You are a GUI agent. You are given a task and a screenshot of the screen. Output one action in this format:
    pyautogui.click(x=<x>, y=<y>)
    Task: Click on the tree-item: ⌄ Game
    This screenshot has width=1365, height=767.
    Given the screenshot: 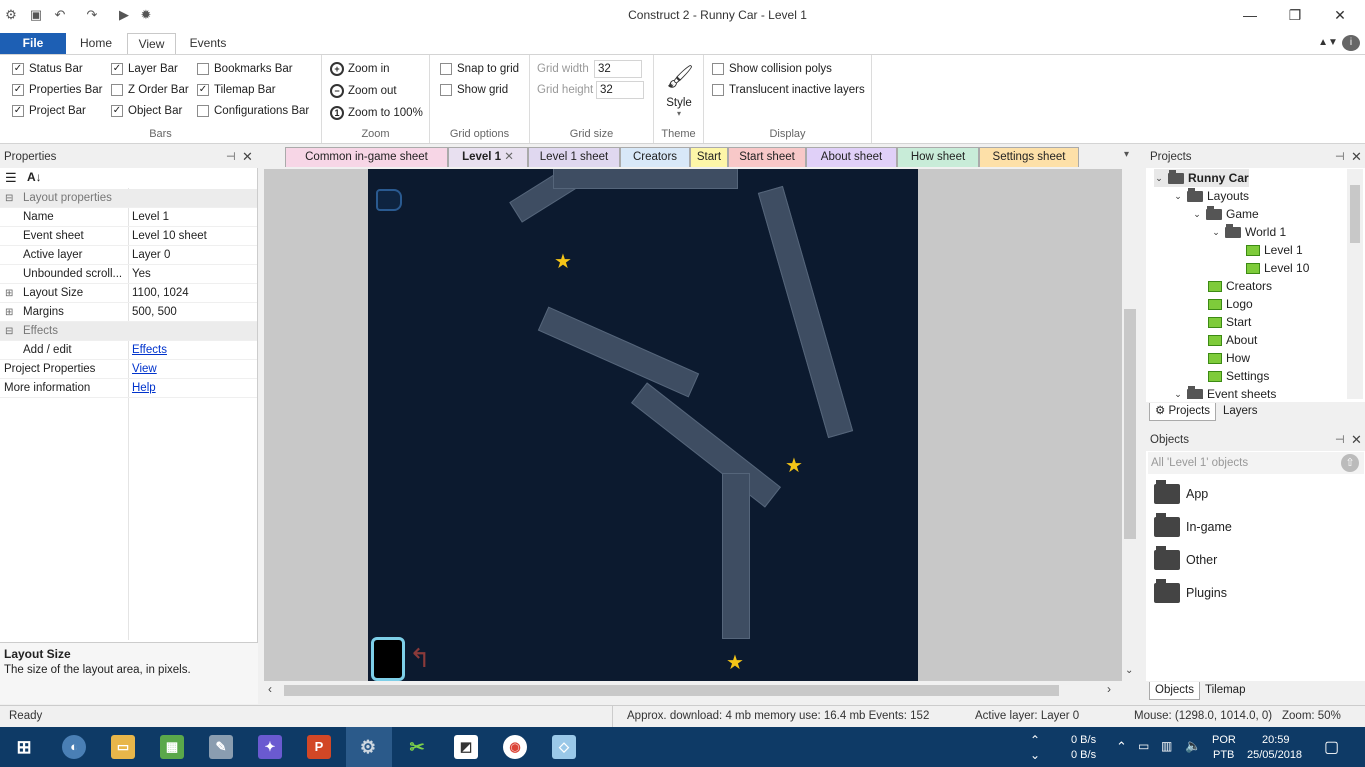 What is the action you would take?
    pyautogui.click(x=1225, y=214)
    